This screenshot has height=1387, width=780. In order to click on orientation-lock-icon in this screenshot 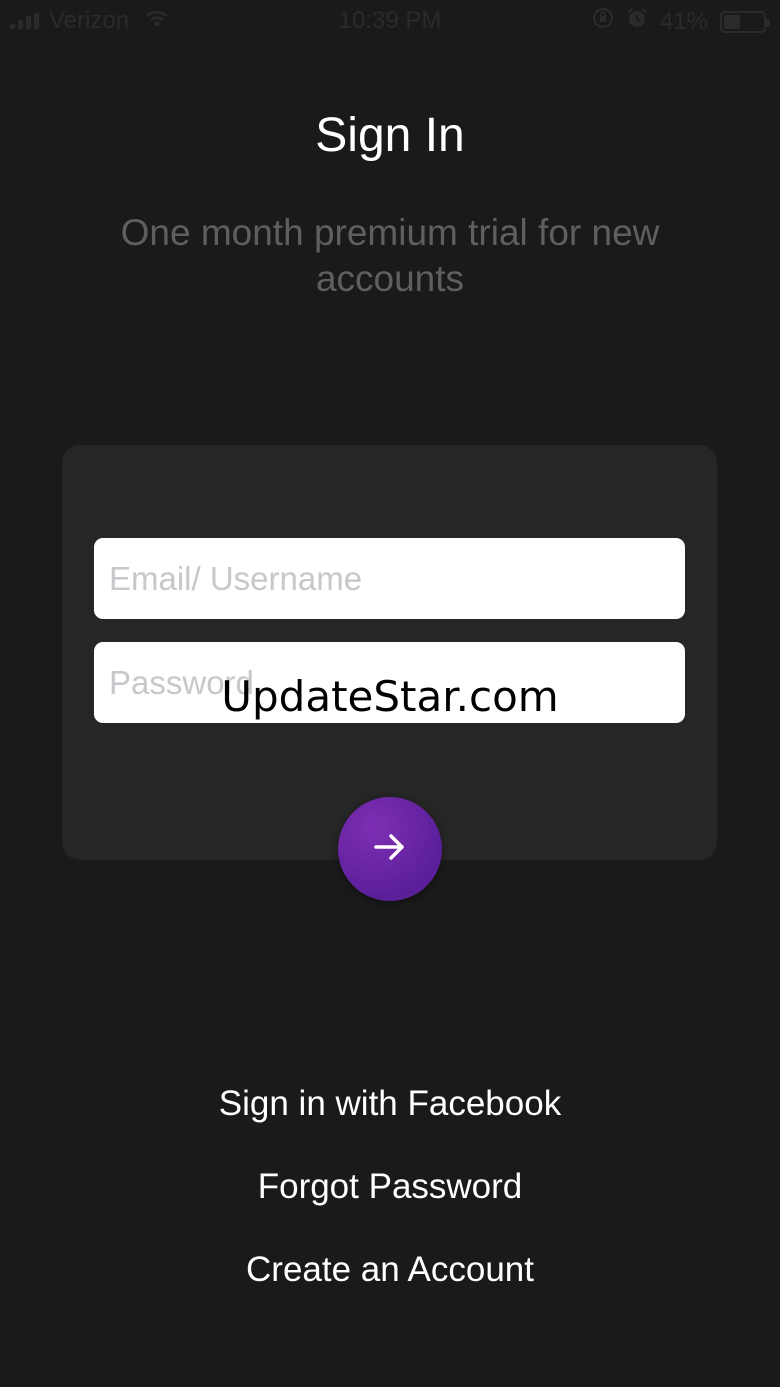, I will do `click(603, 21)`.